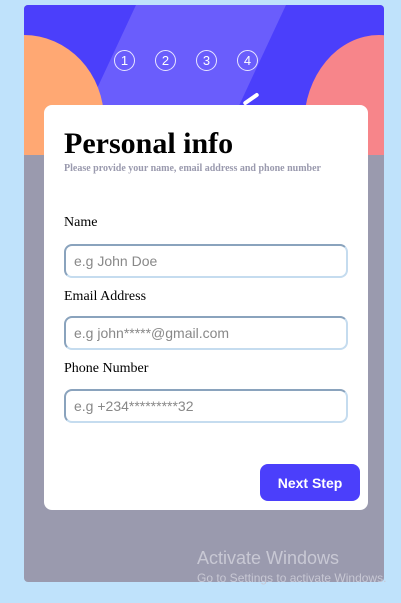 Image resolution: width=401 pixels, height=603 pixels. What do you see at coordinates (268, 558) in the screenshot?
I see `watermark-title: Activate Windows` at bounding box center [268, 558].